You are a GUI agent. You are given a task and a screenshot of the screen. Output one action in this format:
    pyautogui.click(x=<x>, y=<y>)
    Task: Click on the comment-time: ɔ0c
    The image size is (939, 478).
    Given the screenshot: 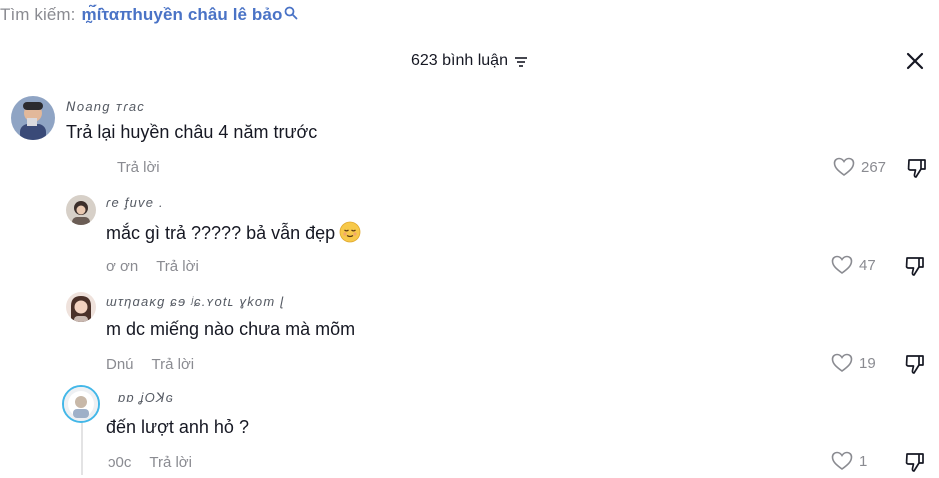 What is the action you would take?
    pyautogui.click(x=120, y=462)
    